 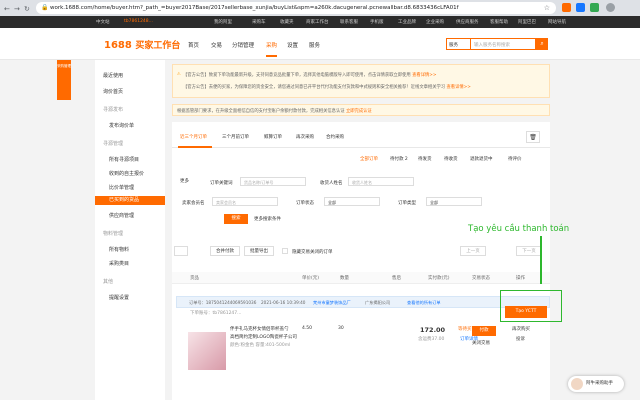 What do you see at coordinates (7, 9) in the screenshot?
I see `back-icon: ←` at bounding box center [7, 9].